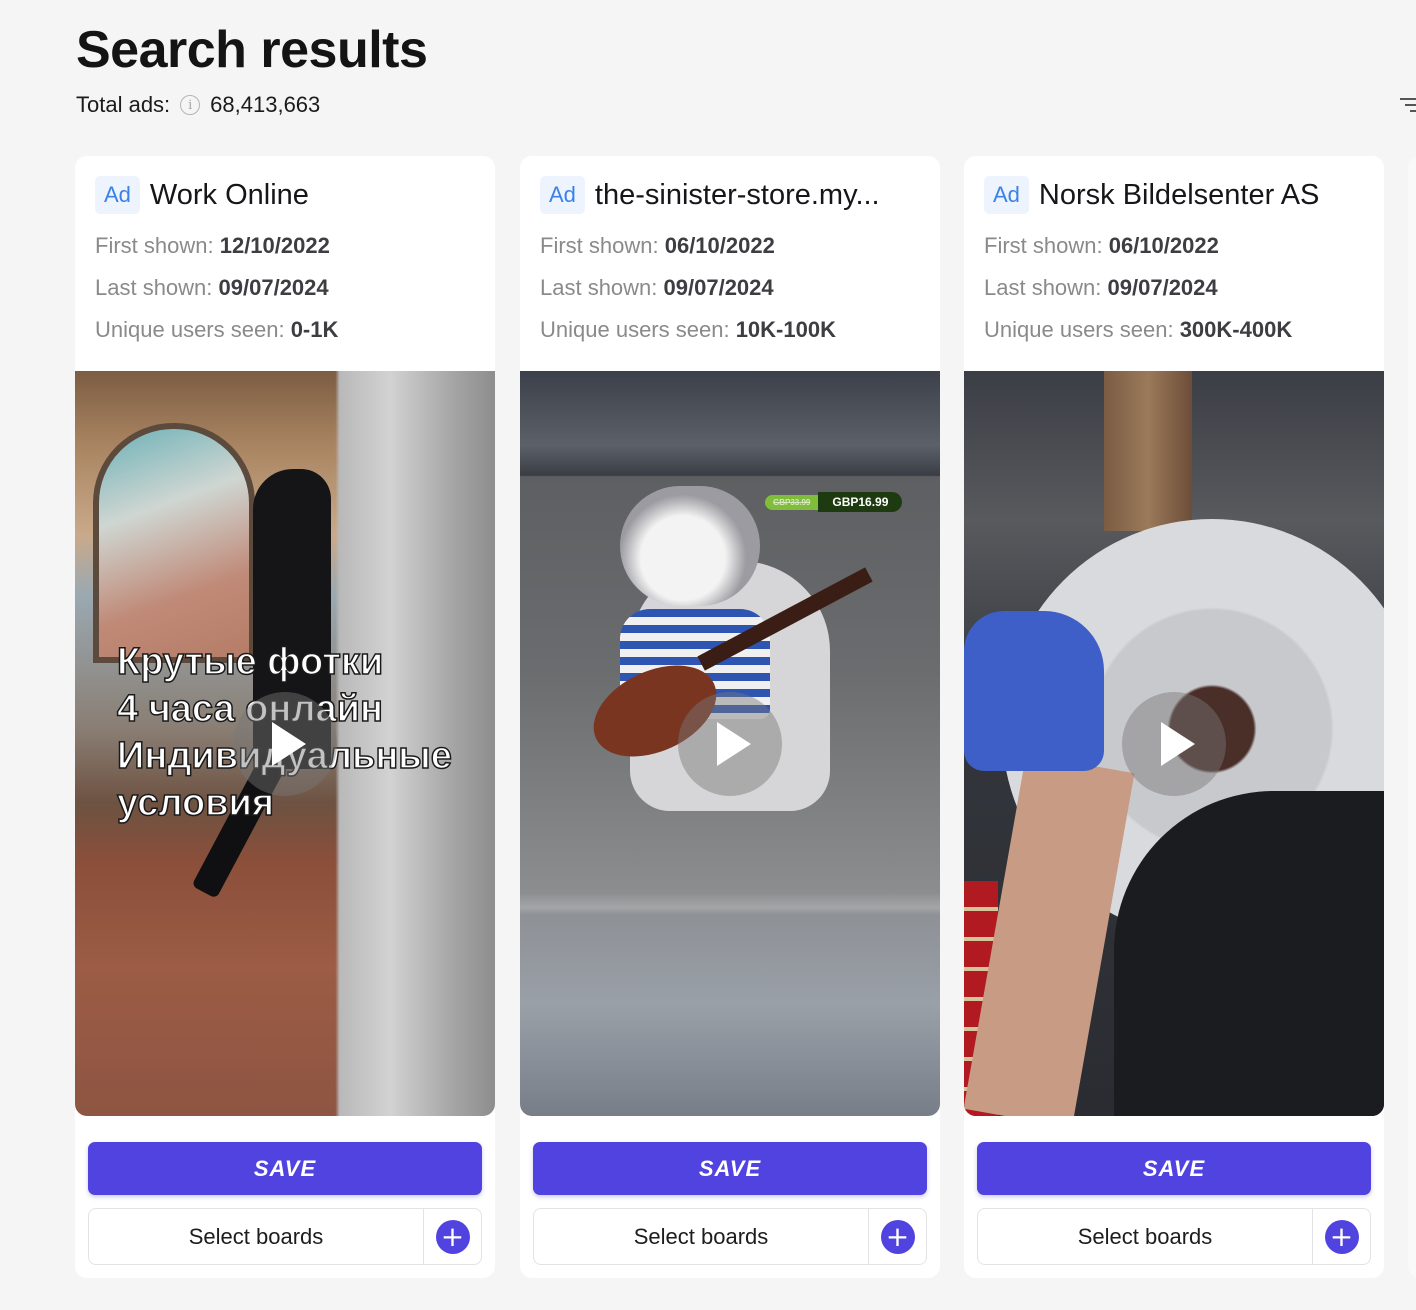 The image size is (1416, 1310). Describe the element at coordinates (229, 195) in the screenshot. I see `advertiser-name: Work Online` at that location.